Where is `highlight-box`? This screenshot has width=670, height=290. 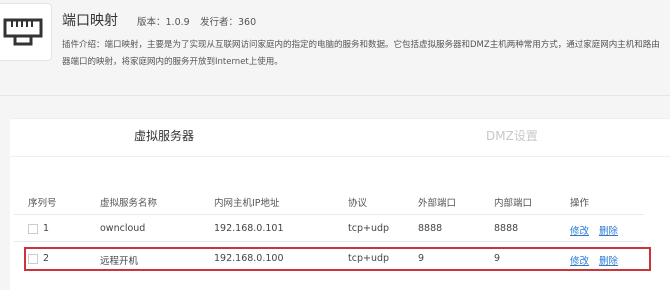
highlight-box is located at coordinates (337, 259).